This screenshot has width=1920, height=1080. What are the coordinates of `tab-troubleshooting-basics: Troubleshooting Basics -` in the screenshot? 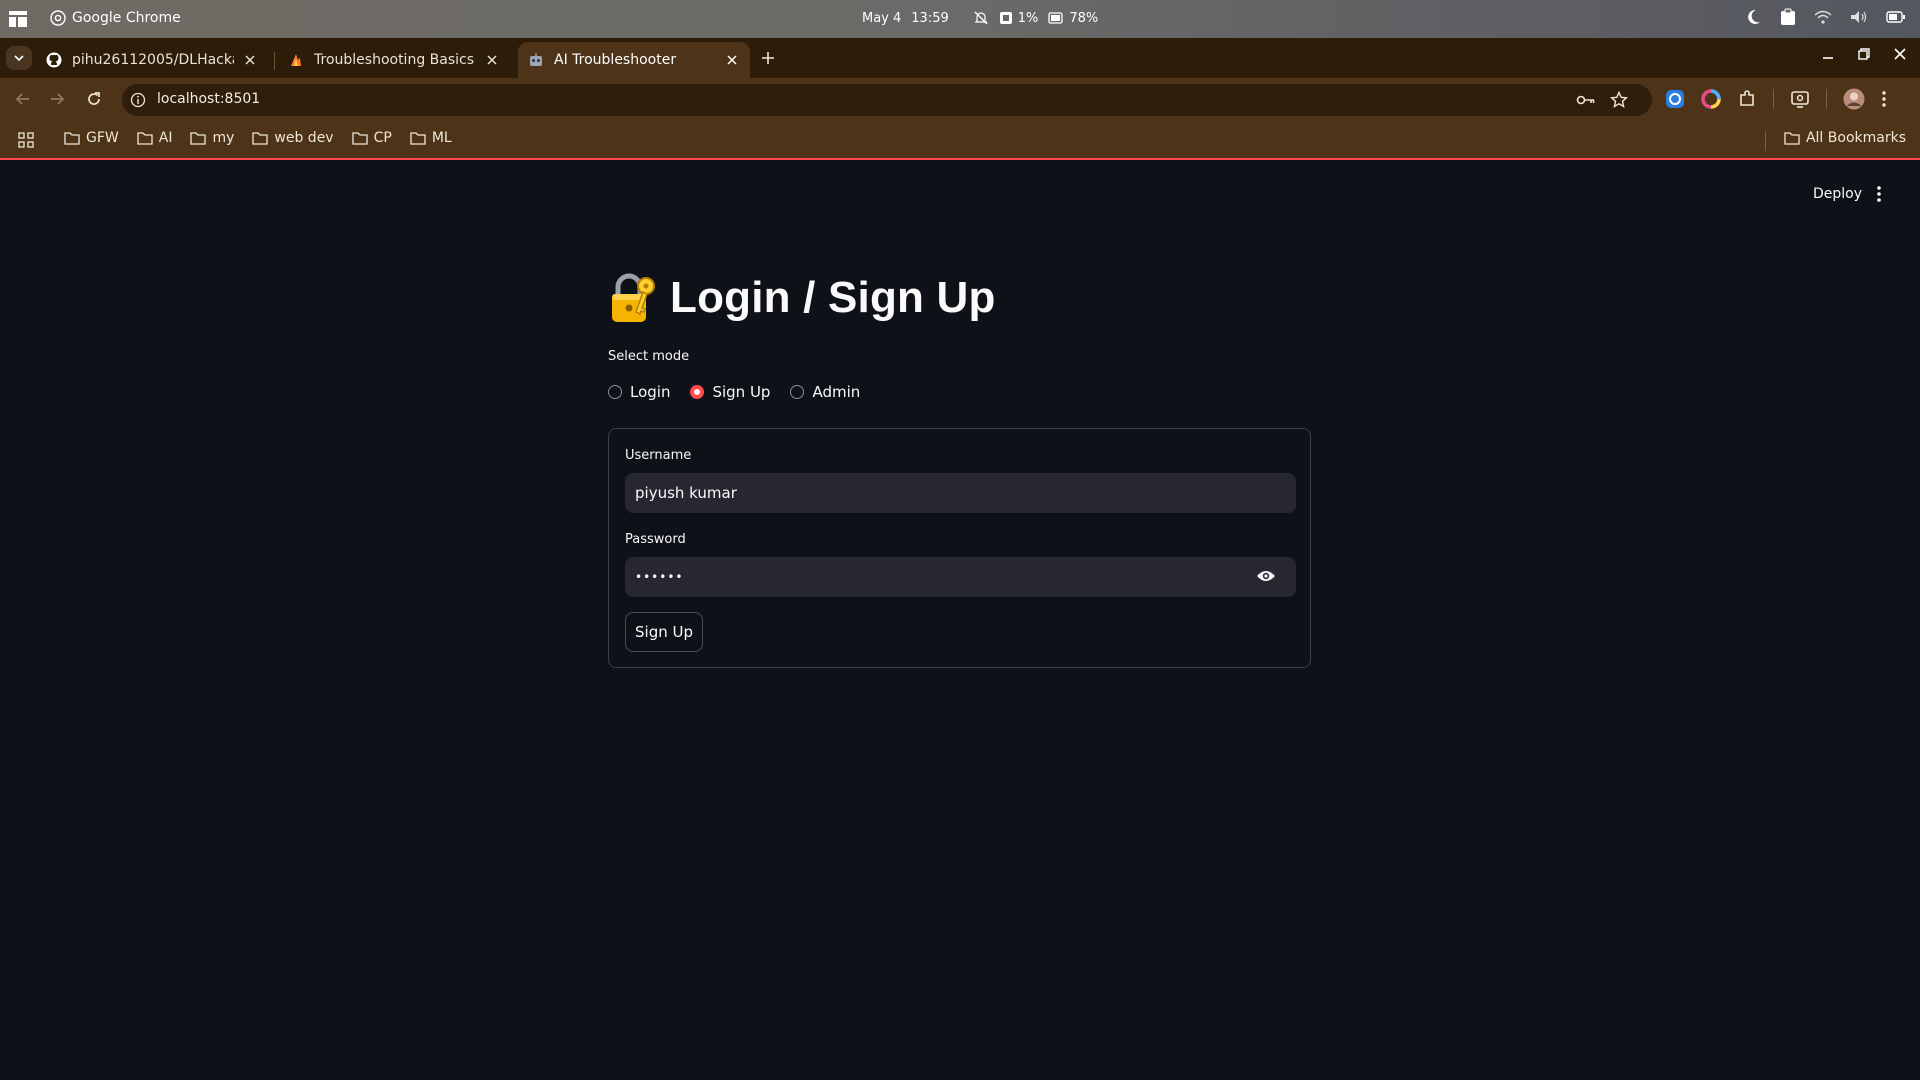 It's located at (394, 60).